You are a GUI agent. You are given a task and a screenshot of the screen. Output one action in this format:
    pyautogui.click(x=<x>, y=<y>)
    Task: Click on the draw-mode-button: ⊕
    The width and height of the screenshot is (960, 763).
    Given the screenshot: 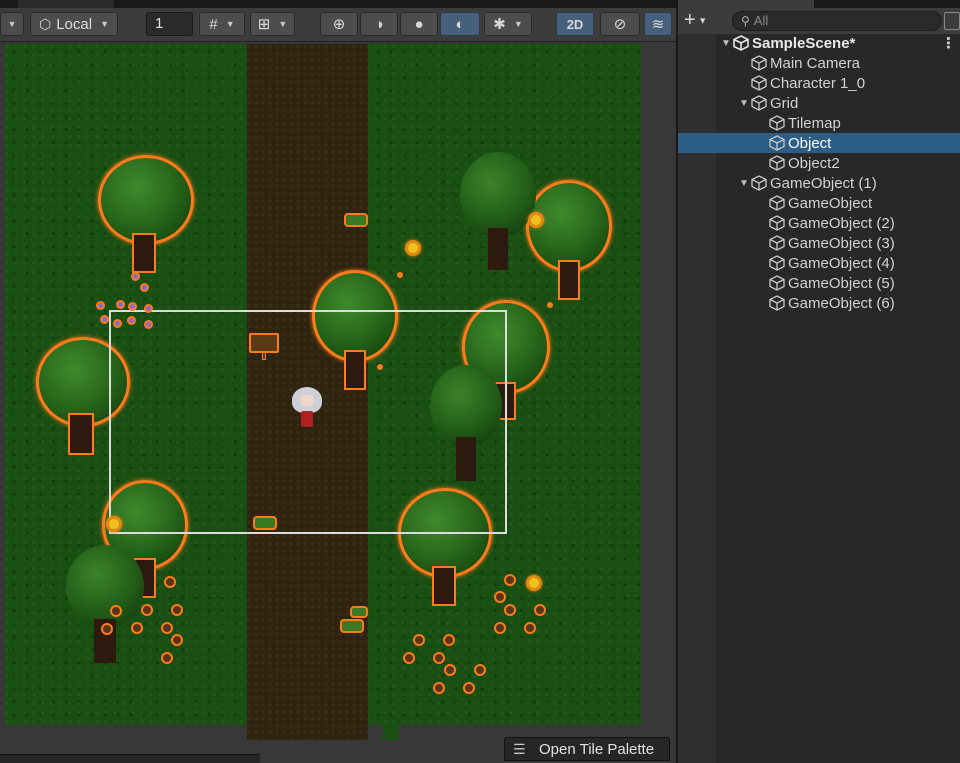 What is the action you would take?
    pyautogui.click(x=339, y=24)
    